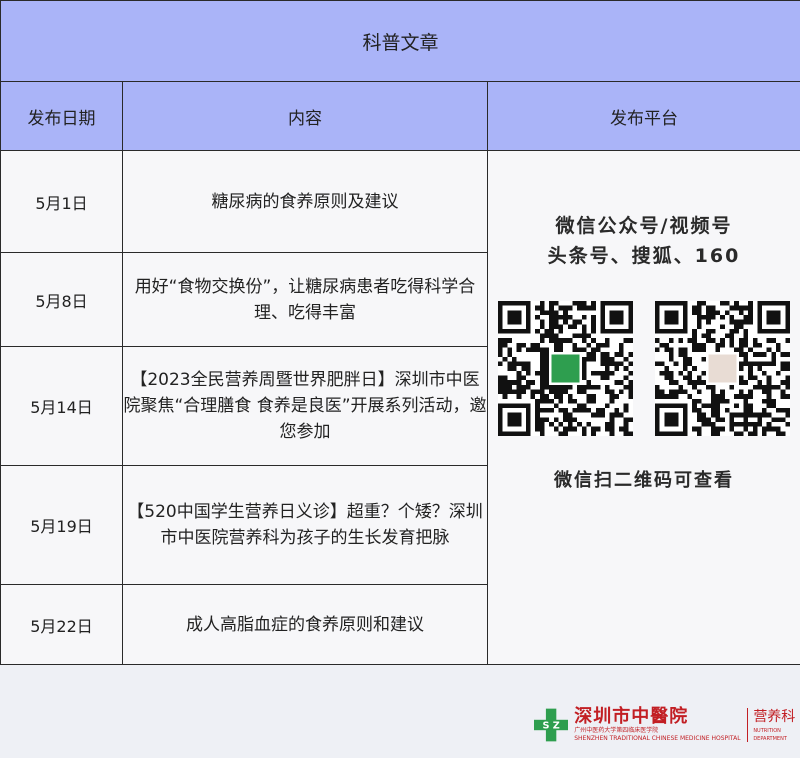 The height and width of the screenshot is (758, 800). Describe the element at coordinates (643, 116) in the screenshot. I see `header-platform: 发布平台` at that location.